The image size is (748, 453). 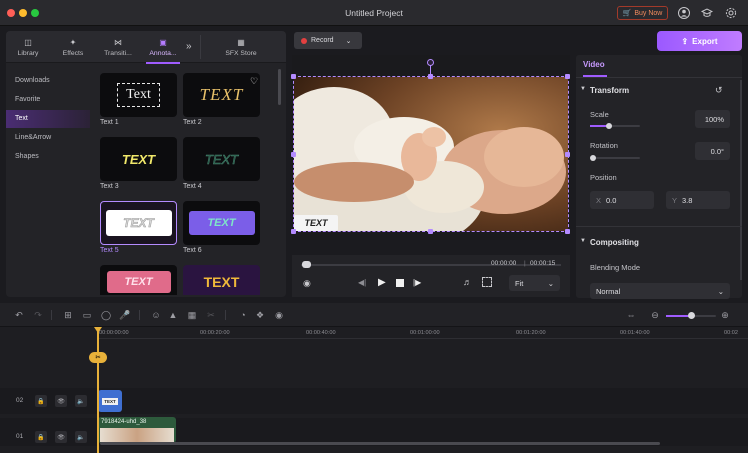 What do you see at coordinates (173, 315) in the screenshot?
I see `mountain-icon: ▲` at bounding box center [173, 315].